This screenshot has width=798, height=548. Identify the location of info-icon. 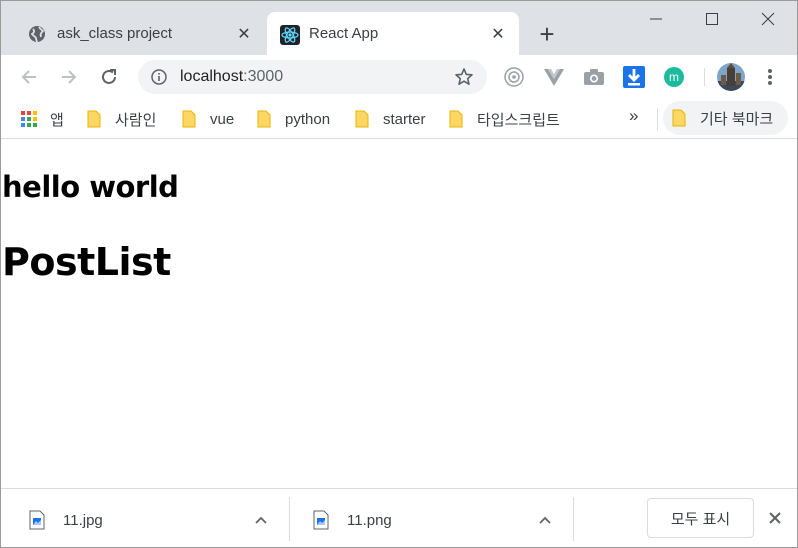
(159, 77).